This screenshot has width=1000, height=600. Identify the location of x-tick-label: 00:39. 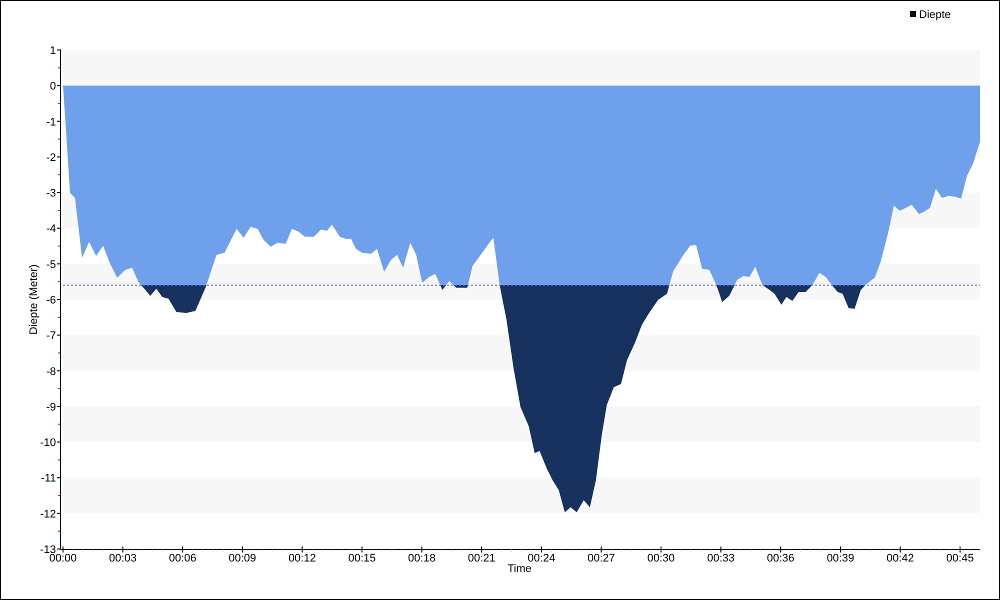
(840, 558).